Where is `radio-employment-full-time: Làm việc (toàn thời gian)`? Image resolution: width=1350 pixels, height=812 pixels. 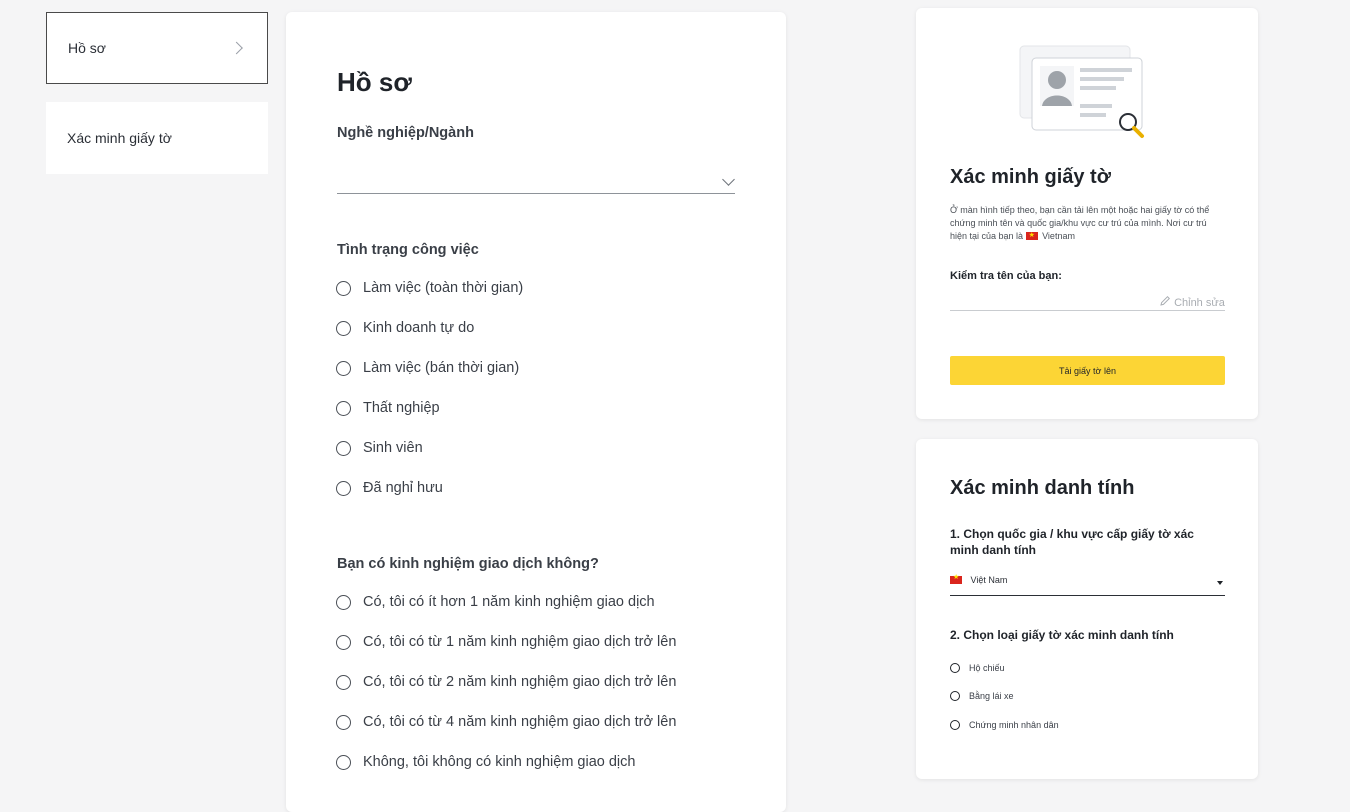 radio-employment-full-time: Làm việc (toàn thời gian) is located at coordinates (429, 288).